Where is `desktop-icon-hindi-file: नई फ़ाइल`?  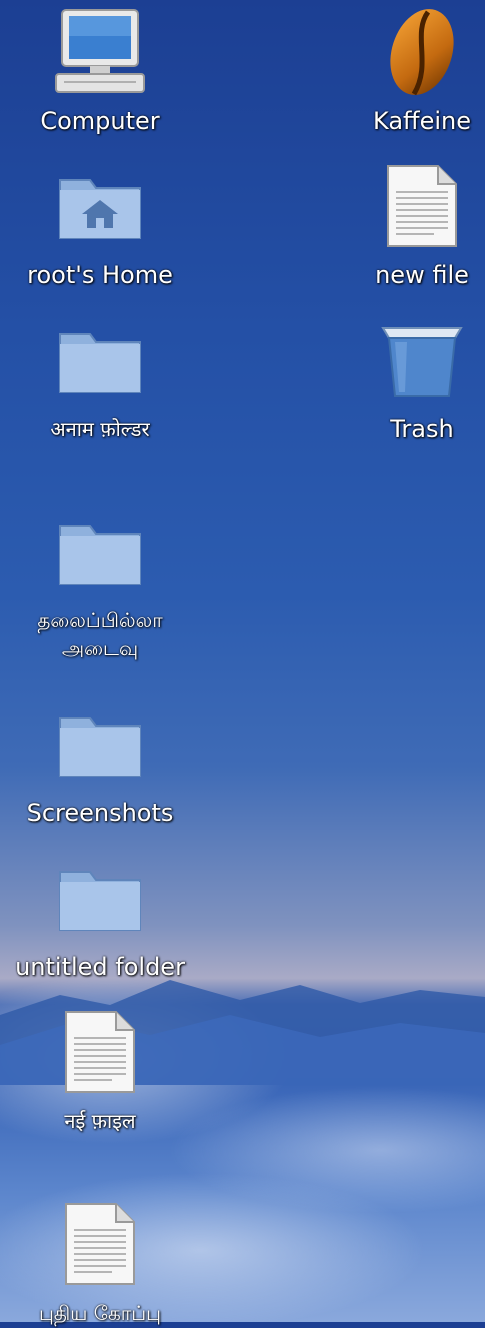
desktop-icon-hindi-file: नई फ़ाइल is located at coordinates (100, 1069).